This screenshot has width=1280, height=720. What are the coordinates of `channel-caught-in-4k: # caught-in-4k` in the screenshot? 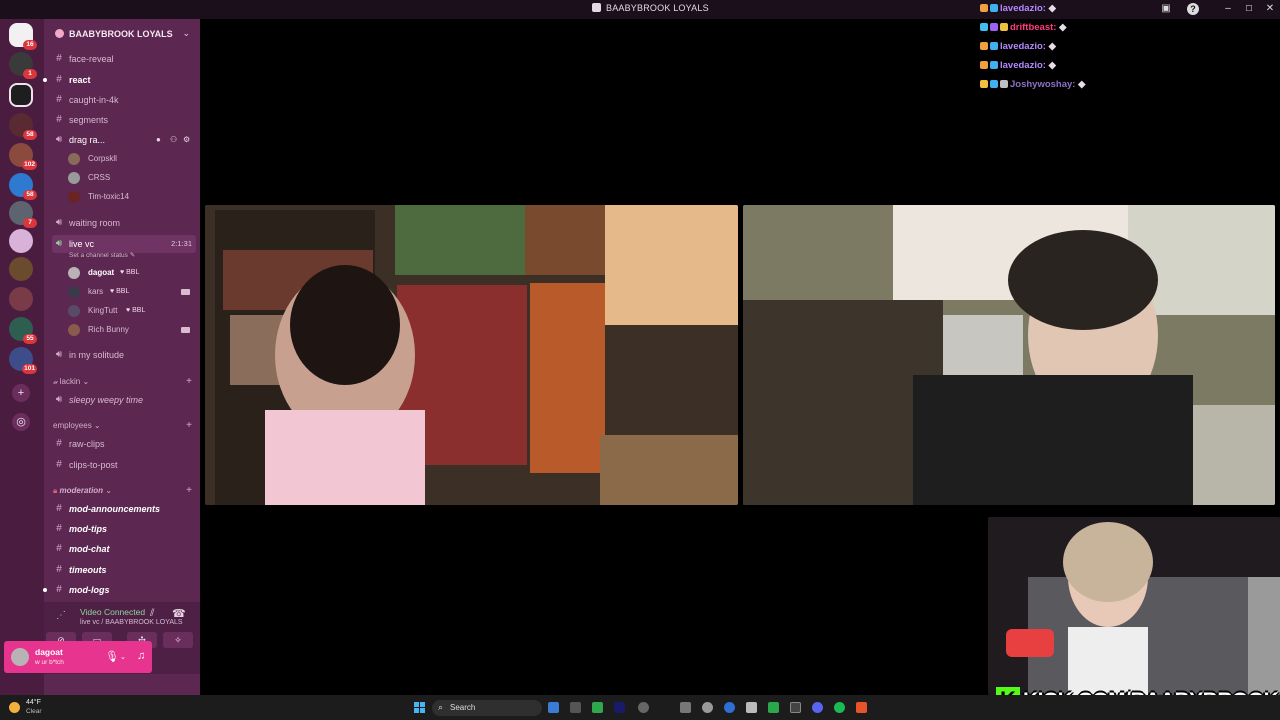 It's located at (124, 100).